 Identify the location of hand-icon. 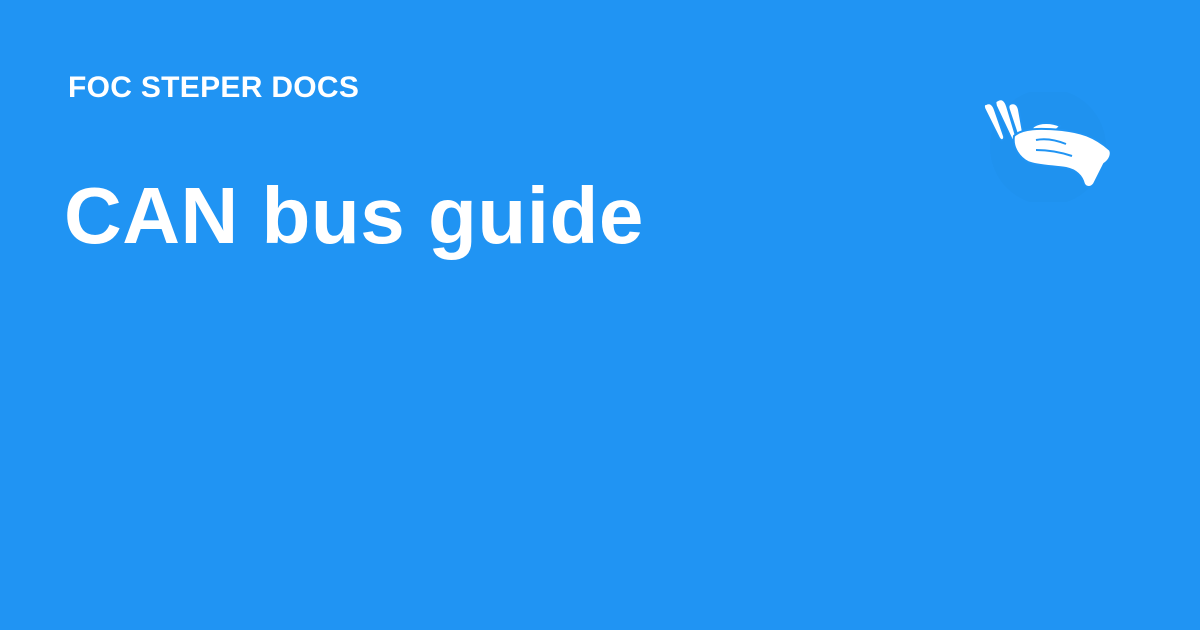
(1048, 147).